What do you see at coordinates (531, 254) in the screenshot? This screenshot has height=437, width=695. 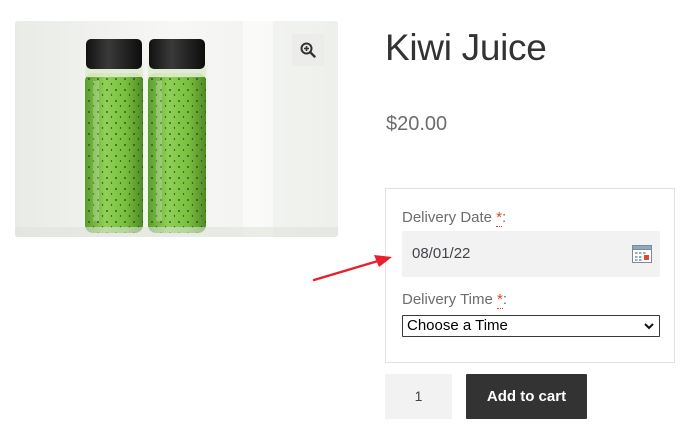 I see `delivery-date-input: 08/01/22` at bounding box center [531, 254].